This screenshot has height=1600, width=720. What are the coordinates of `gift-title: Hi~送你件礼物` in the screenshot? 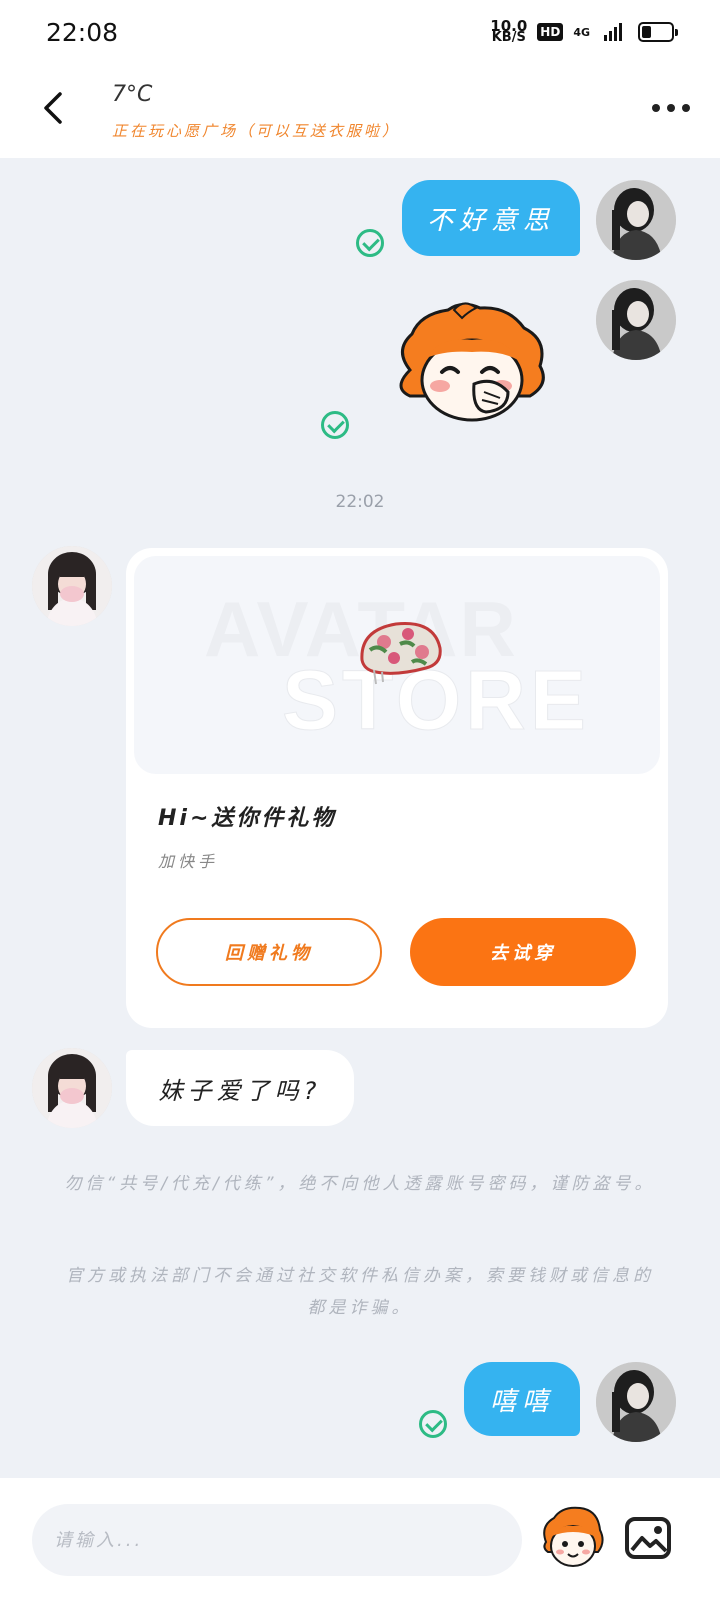 It's located at (247, 818).